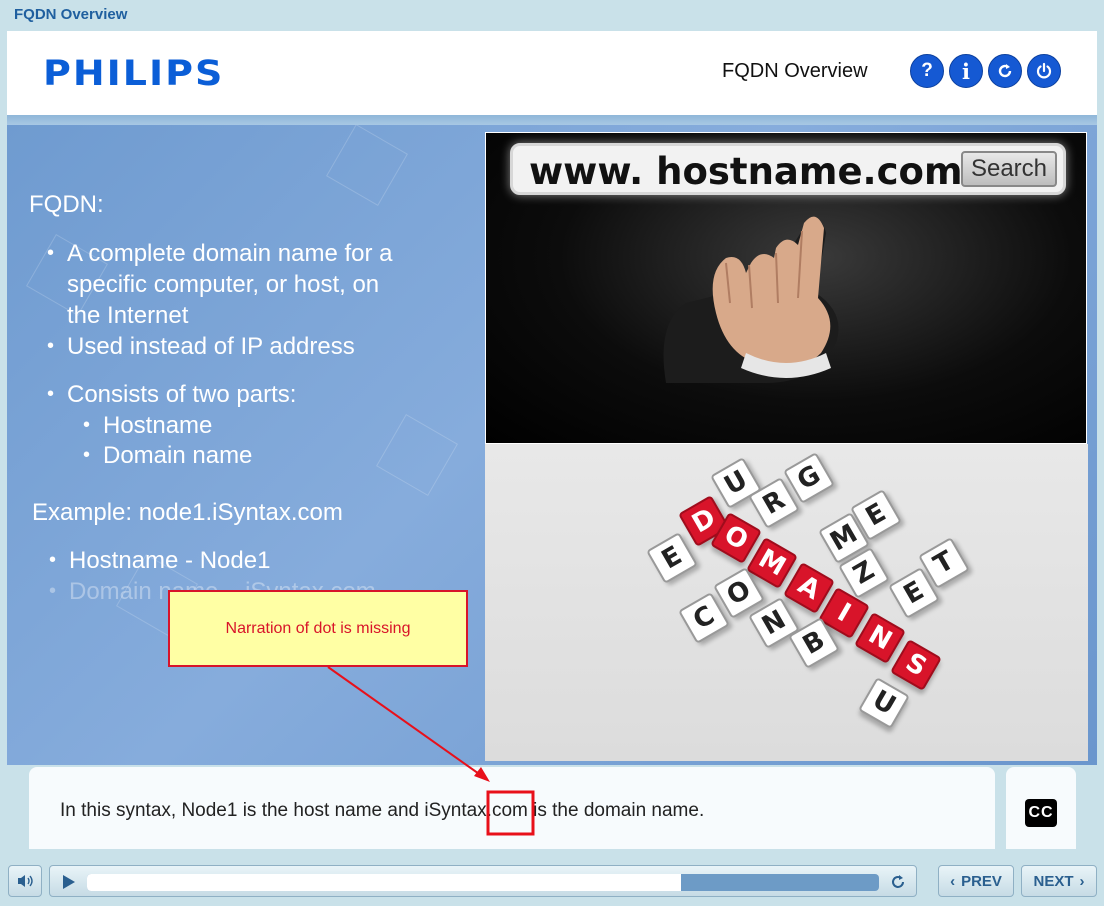  I want to click on bullet-text: the Internet, so click(128, 315).